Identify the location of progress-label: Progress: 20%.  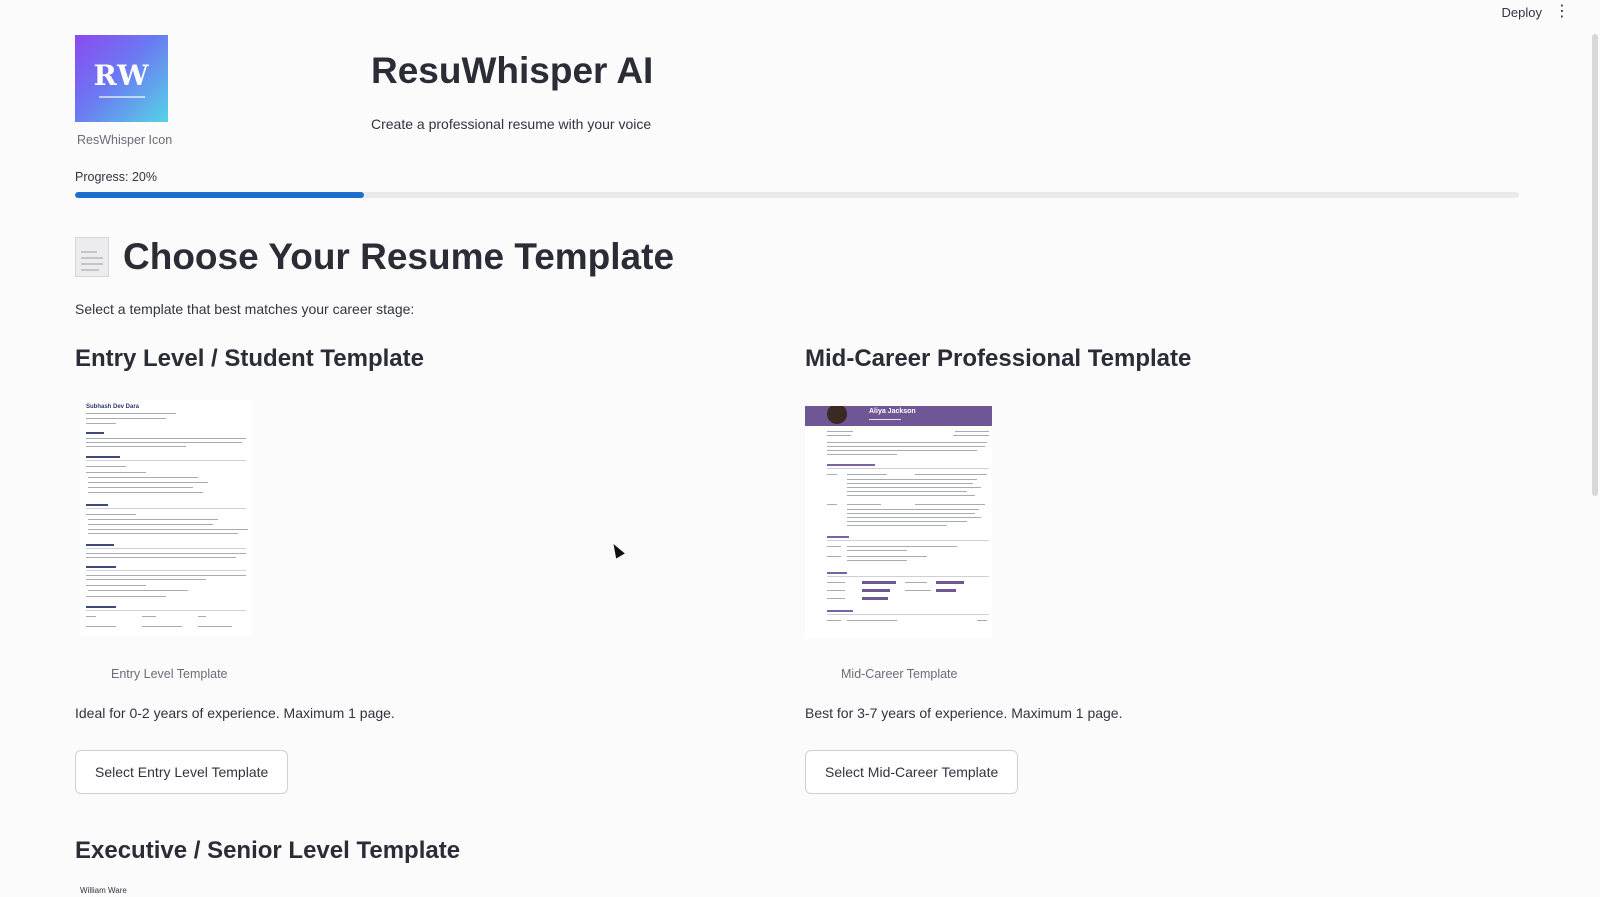
(116, 177).